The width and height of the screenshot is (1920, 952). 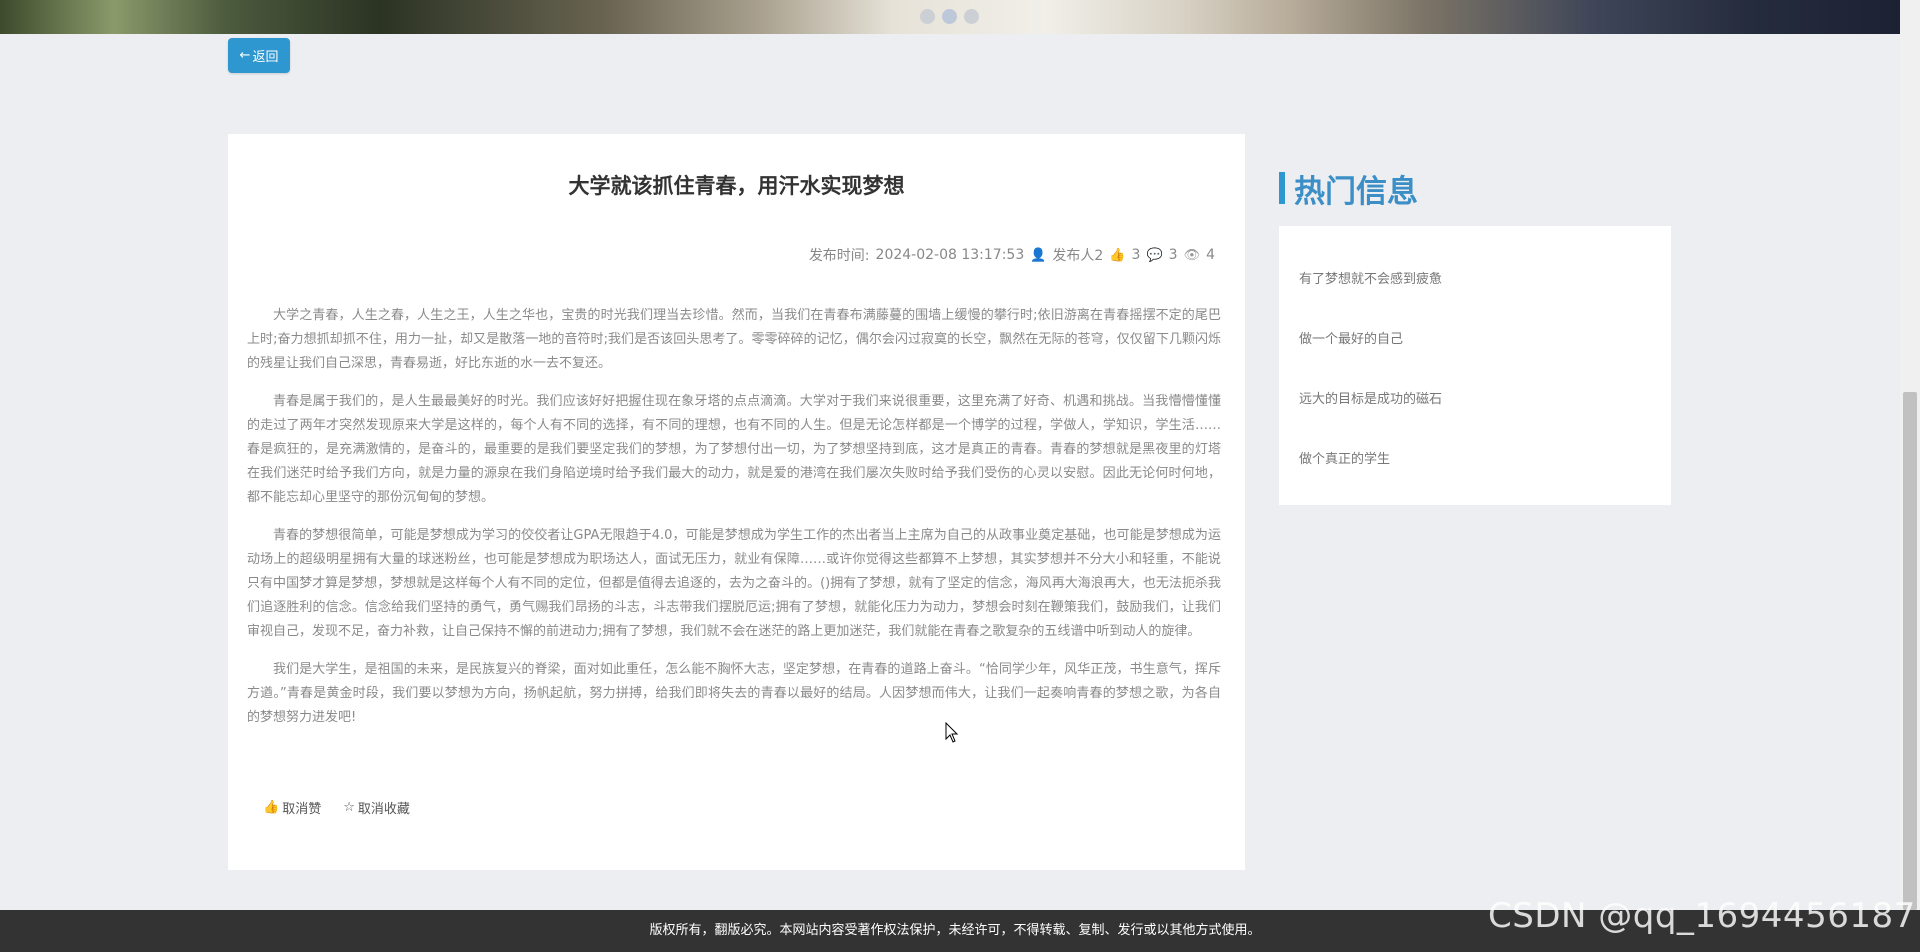 I want to click on eye-icon: 👁, so click(x=1192, y=255).